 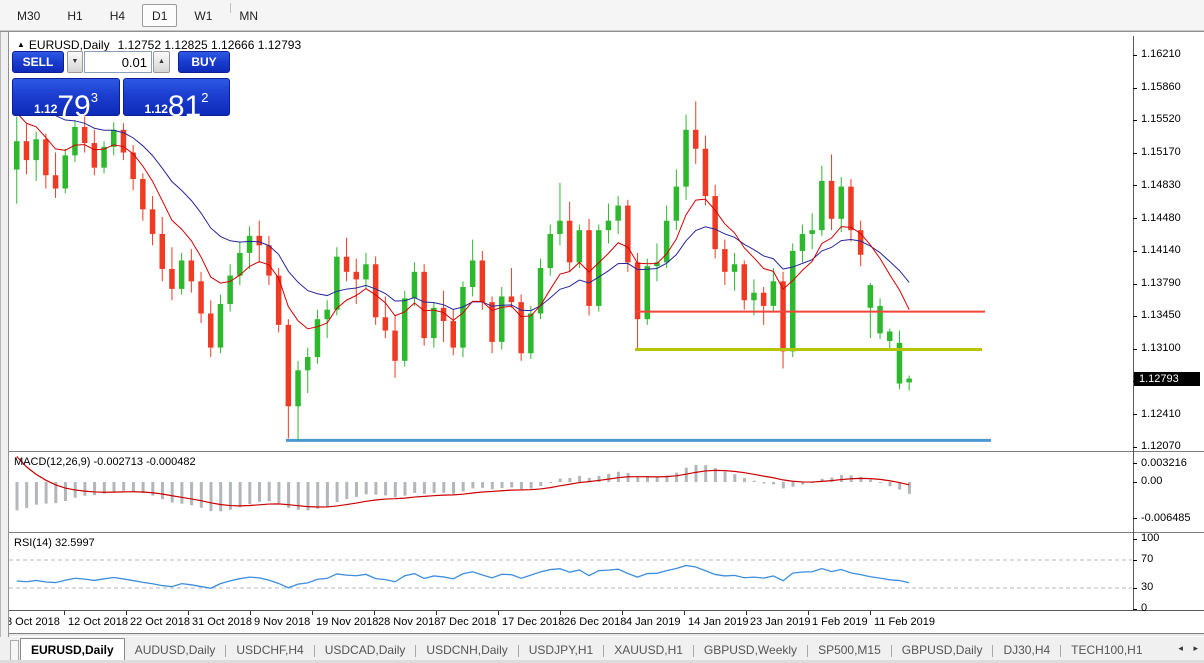 What do you see at coordinates (1161, 250) in the screenshot?
I see `price-axis-label: 1.14140` at bounding box center [1161, 250].